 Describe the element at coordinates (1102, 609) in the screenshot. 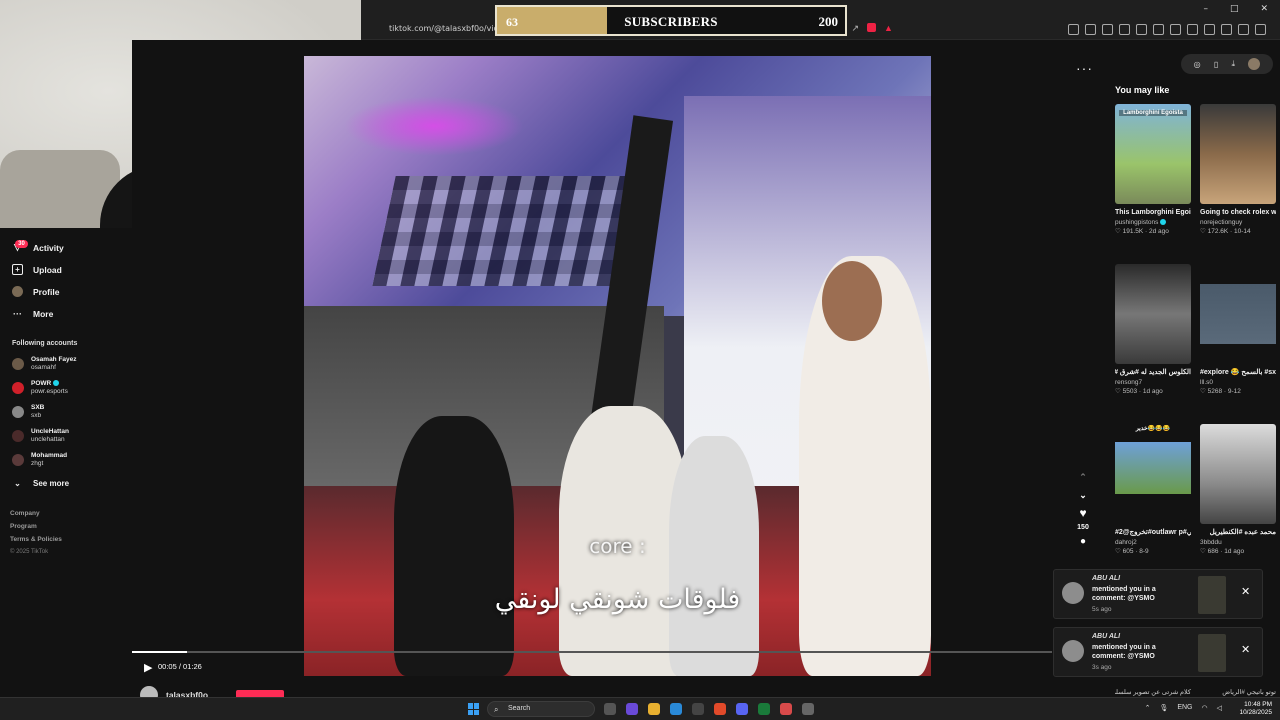

I see `notification-time: 5s ago` at that location.